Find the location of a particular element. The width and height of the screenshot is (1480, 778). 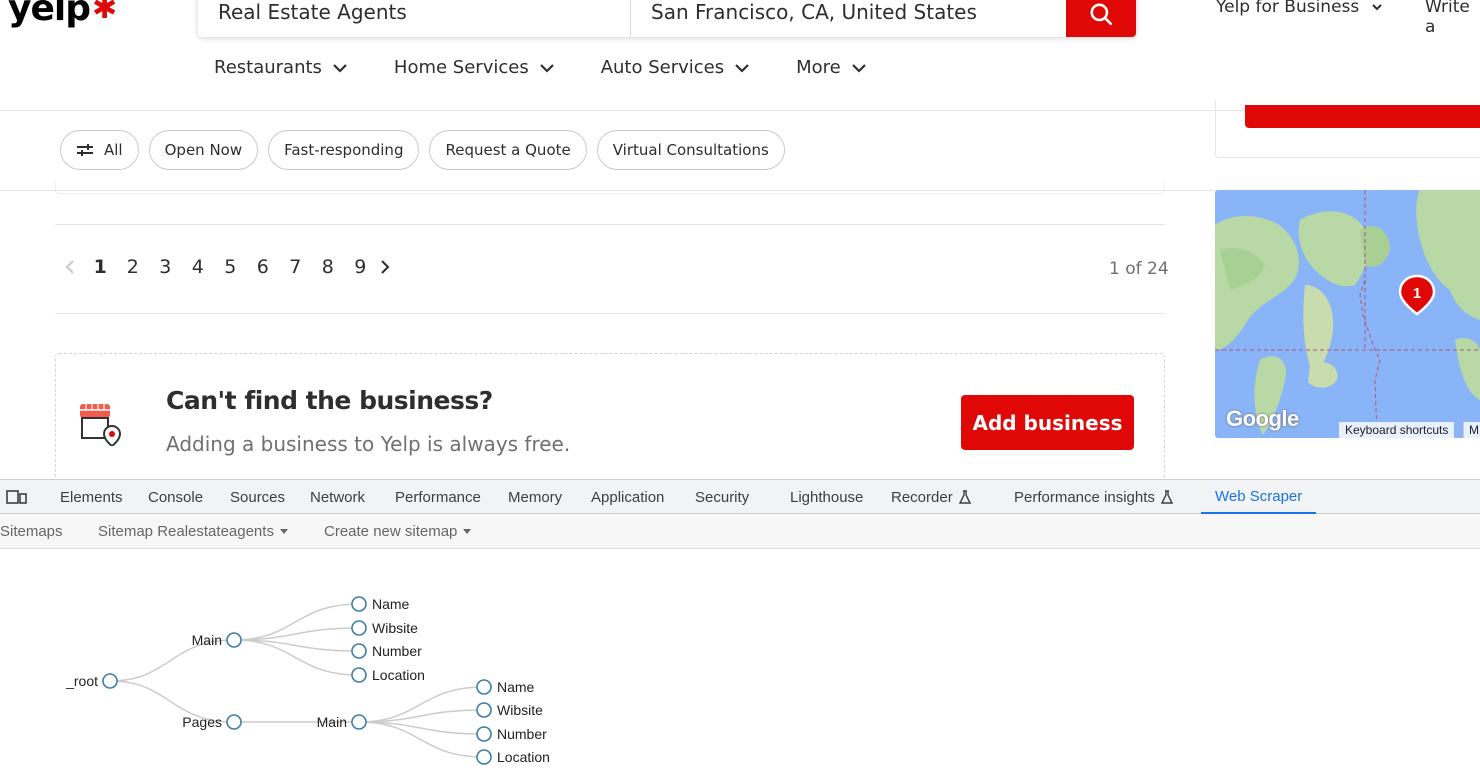

search-what-input: Real Estate Agents is located at coordinates (414, 18).